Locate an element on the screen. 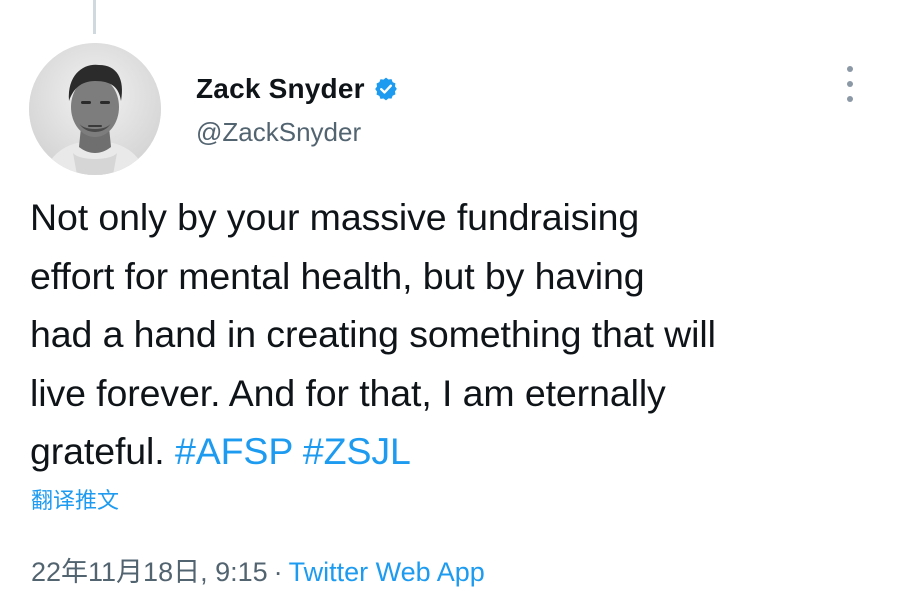  translate-tweet-link: 翻译推文 is located at coordinates (75, 499).